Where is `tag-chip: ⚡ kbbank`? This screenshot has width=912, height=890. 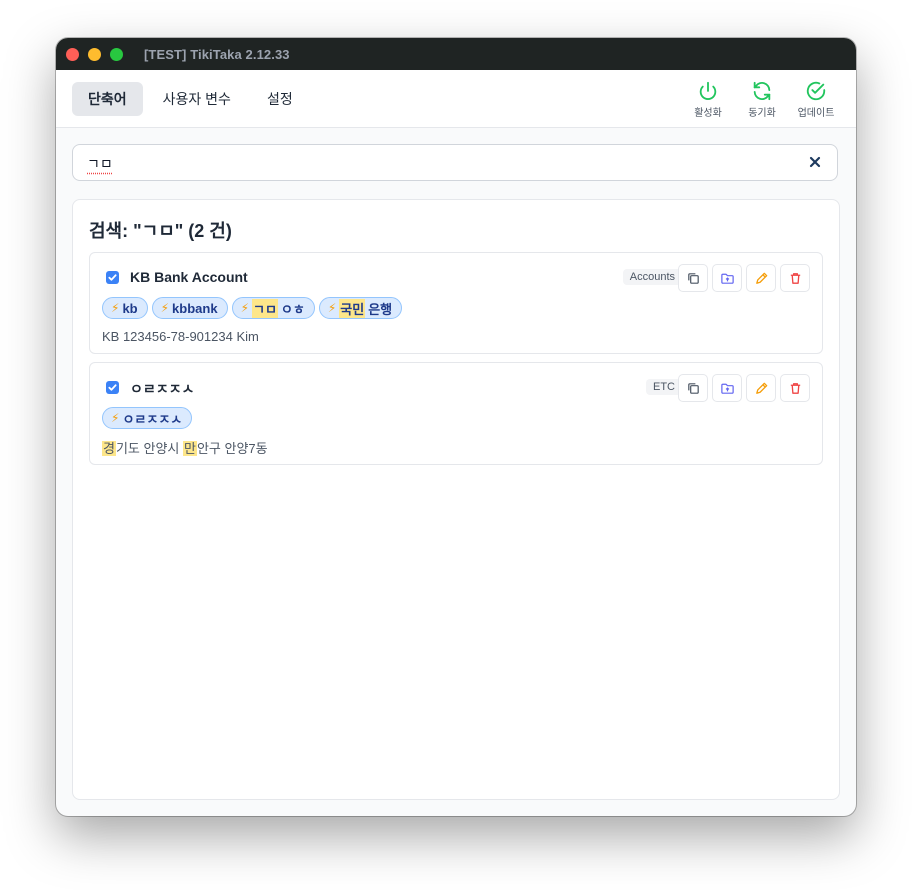 tag-chip: ⚡ kbbank is located at coordinates (189, 308).